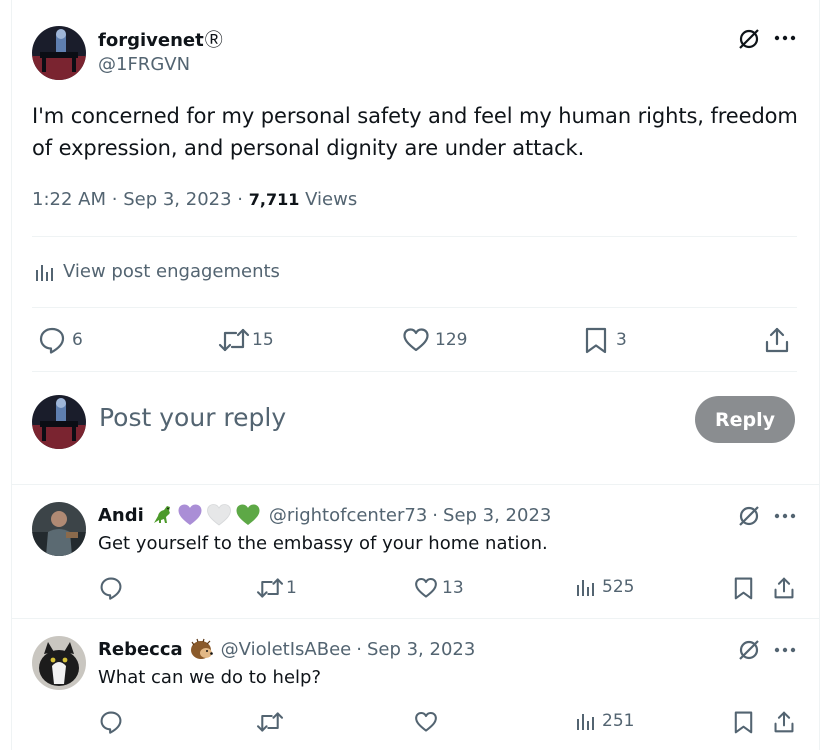  I want to click on author-name: forgivenetⓇ, so click(160, 39).